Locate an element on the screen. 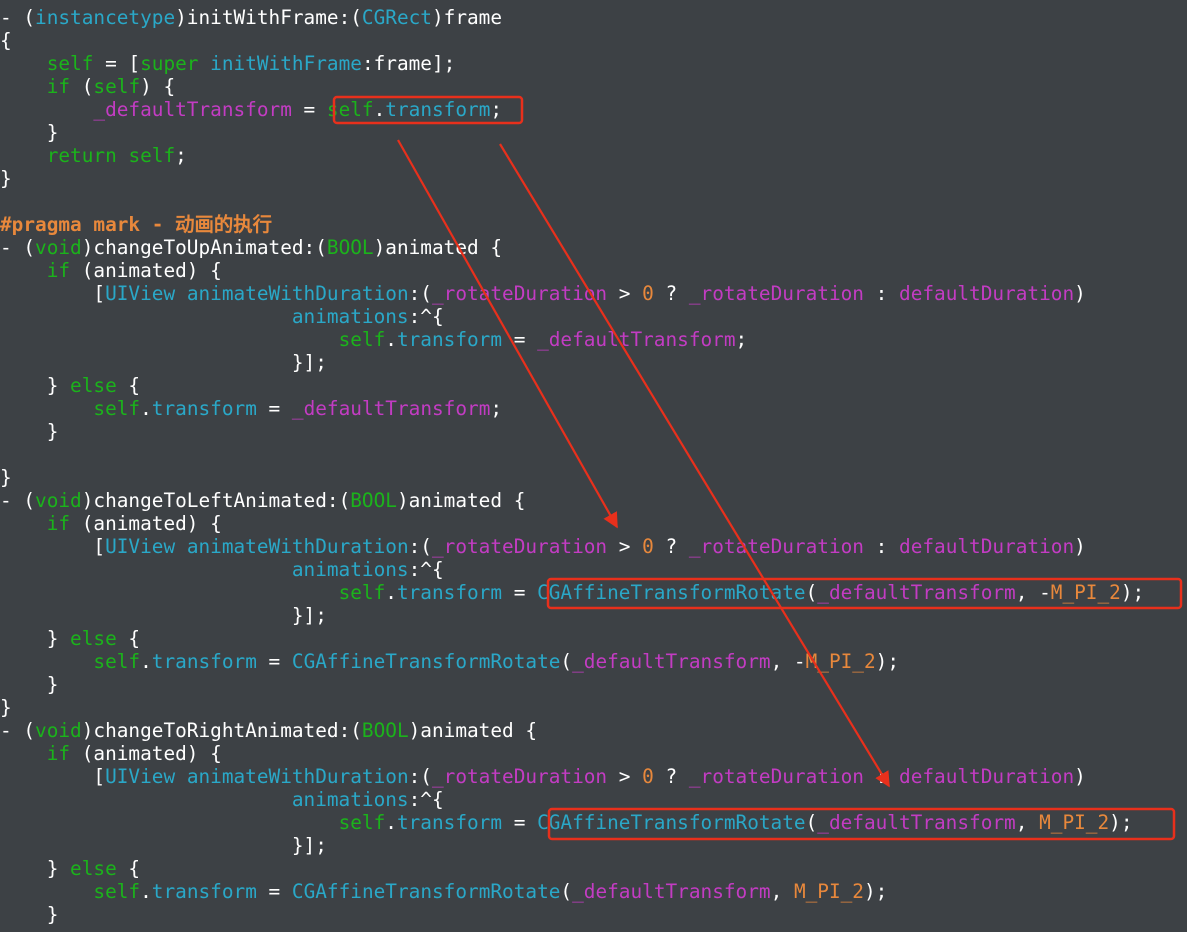  code-text: : is located at coordinates (881, 546).